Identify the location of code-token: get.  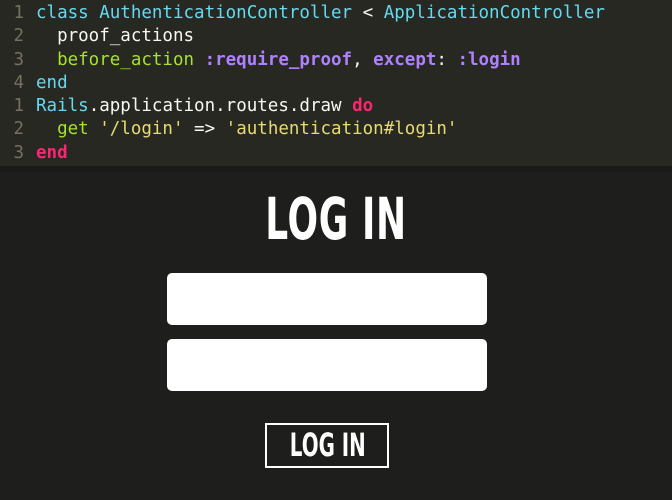
(68, 129).